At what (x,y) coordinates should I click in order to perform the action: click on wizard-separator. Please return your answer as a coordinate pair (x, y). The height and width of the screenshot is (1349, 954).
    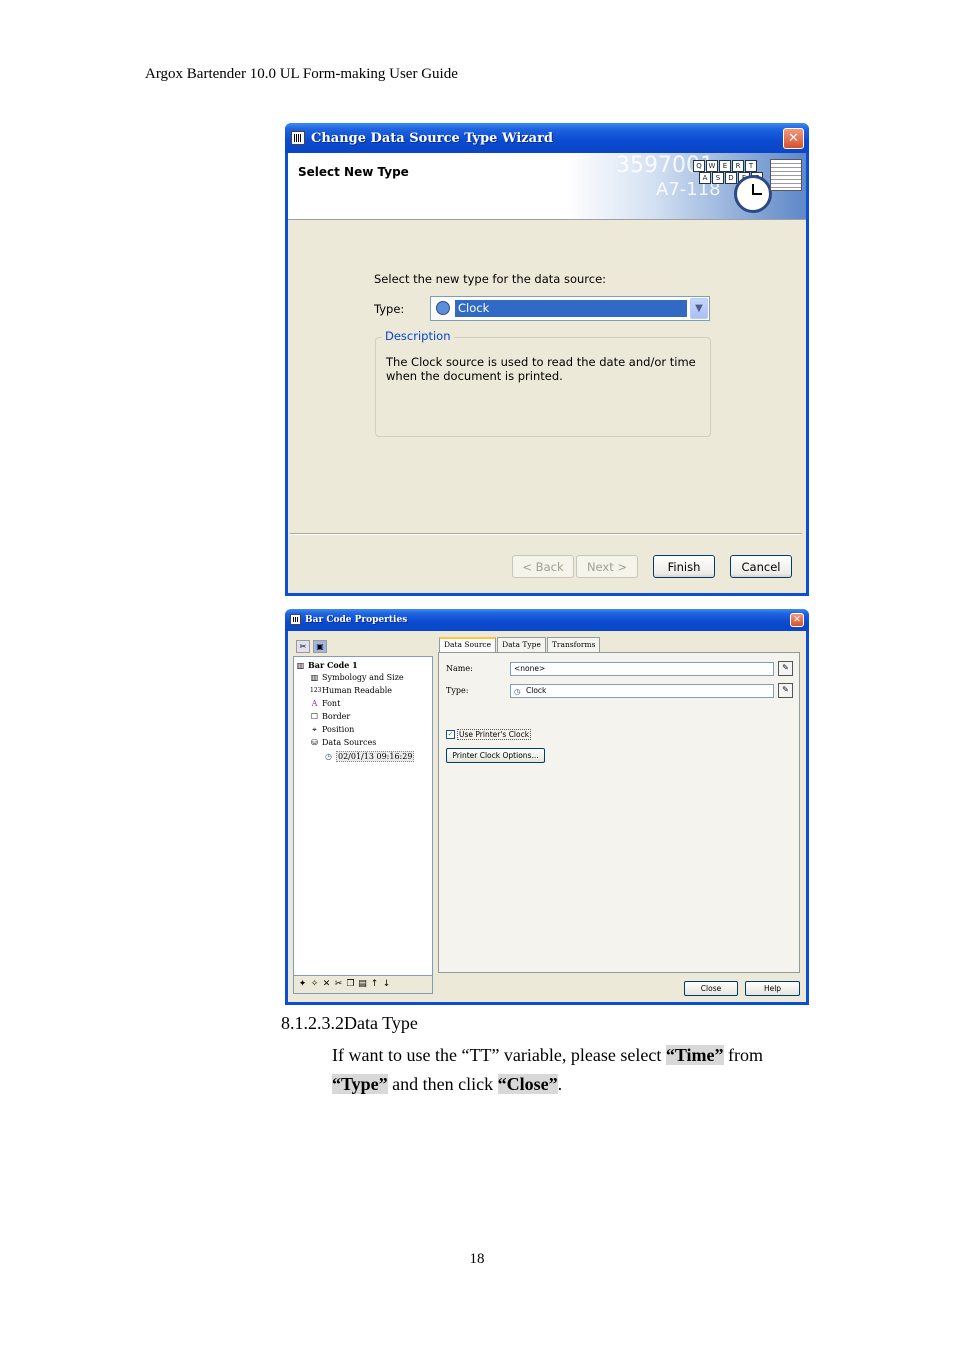
    Looking at the image, I should click on (546, 534).